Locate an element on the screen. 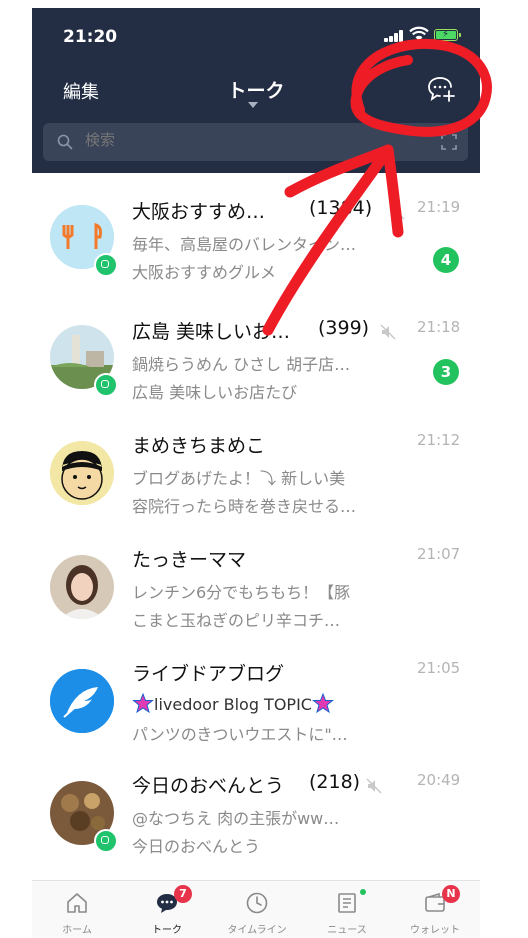 Image resolution: width=528 pixels, height=938 pixels. search-input is located at coordinates (235, 140).